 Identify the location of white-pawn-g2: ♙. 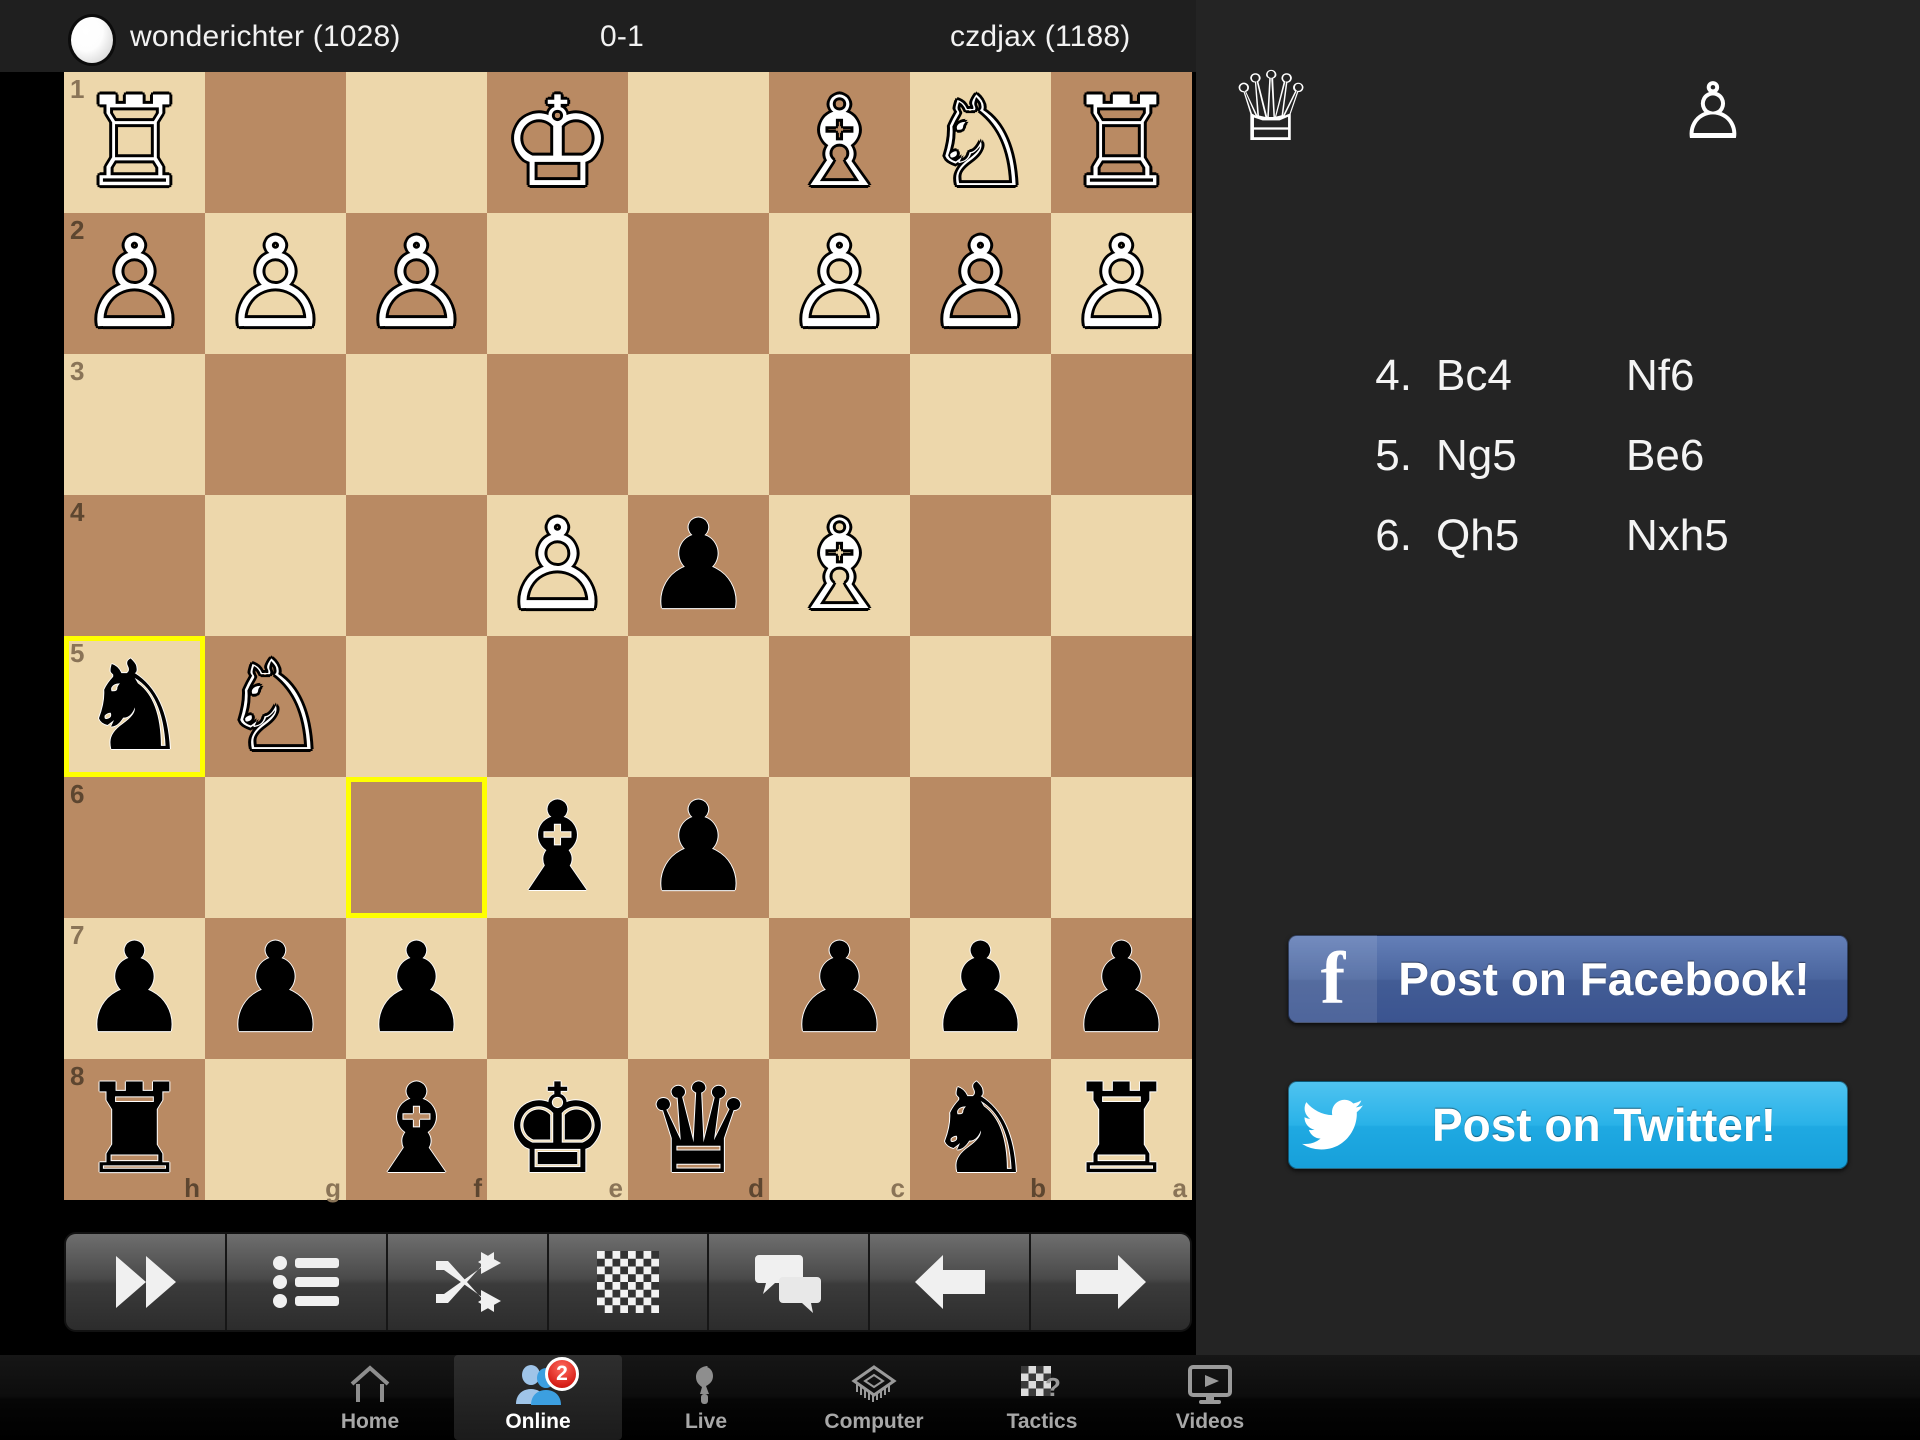
(275, 283).